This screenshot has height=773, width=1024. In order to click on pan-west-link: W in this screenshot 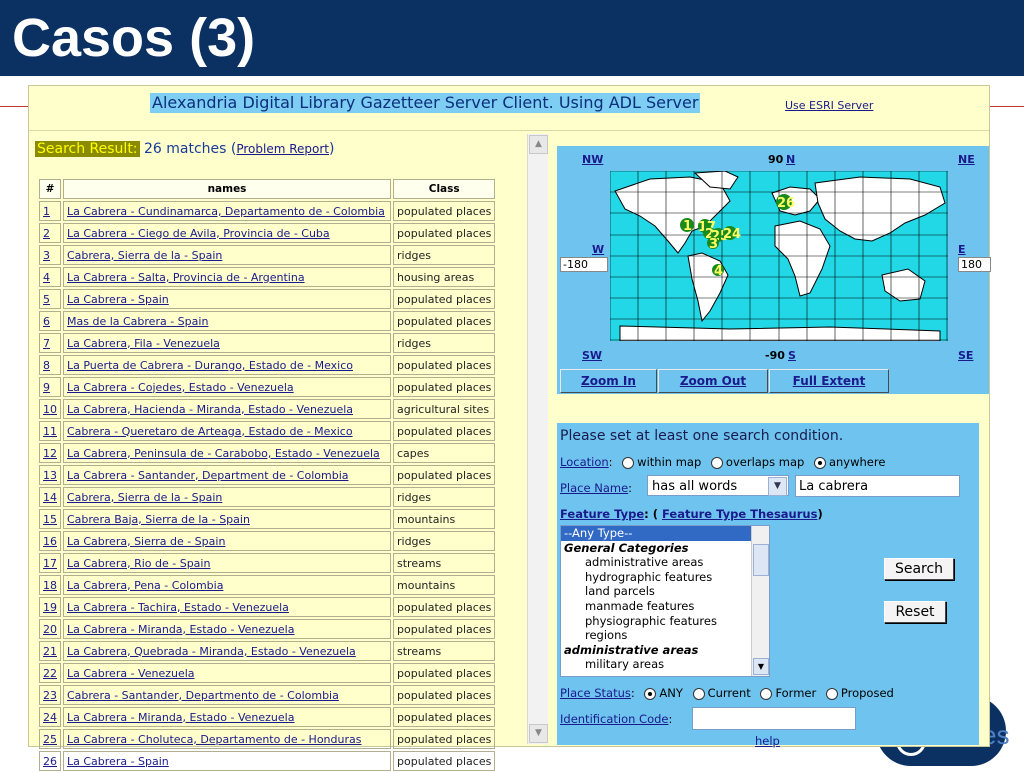, I will do `click(598, 249)`.